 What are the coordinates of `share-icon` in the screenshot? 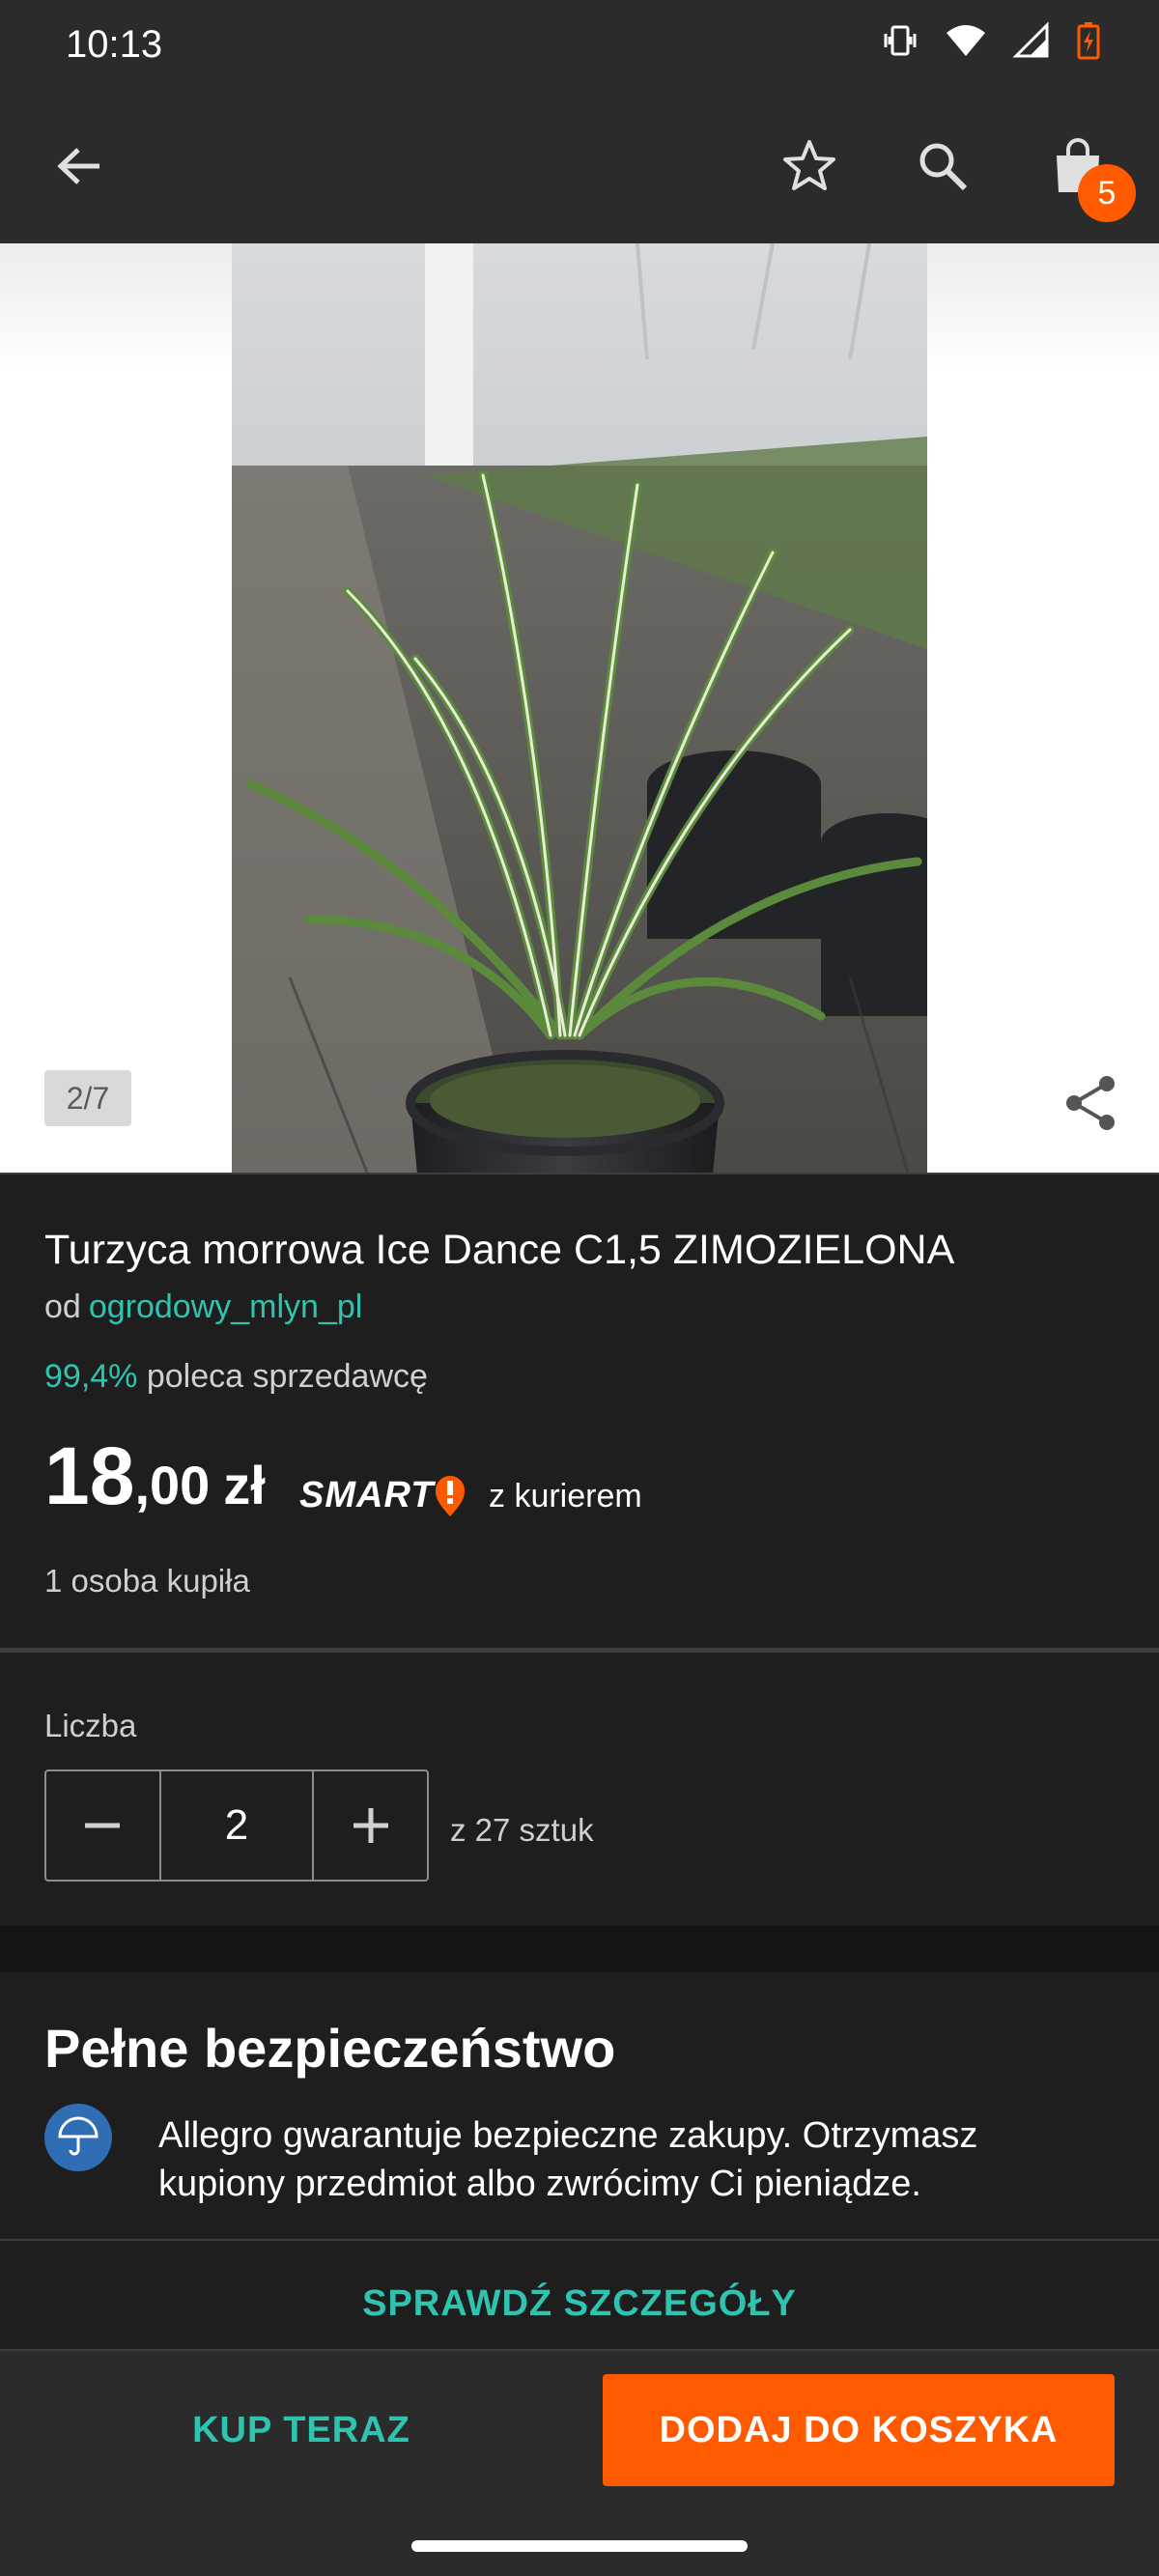 It's located at (1091, 1103).